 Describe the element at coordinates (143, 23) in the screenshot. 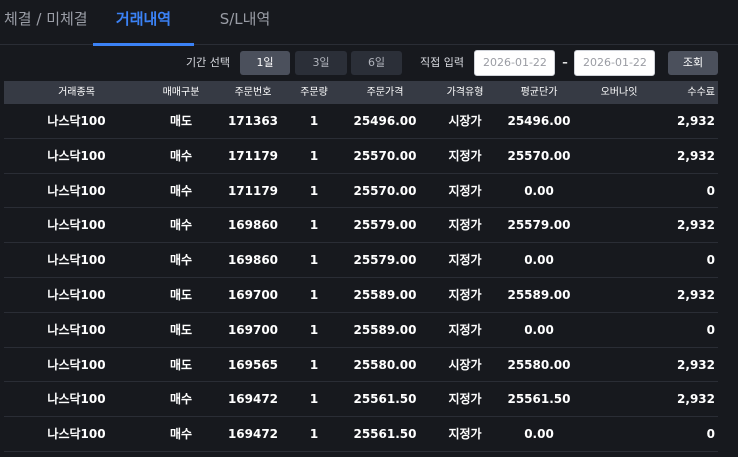

I see `tab-trade-history: 거래내역` at that location.